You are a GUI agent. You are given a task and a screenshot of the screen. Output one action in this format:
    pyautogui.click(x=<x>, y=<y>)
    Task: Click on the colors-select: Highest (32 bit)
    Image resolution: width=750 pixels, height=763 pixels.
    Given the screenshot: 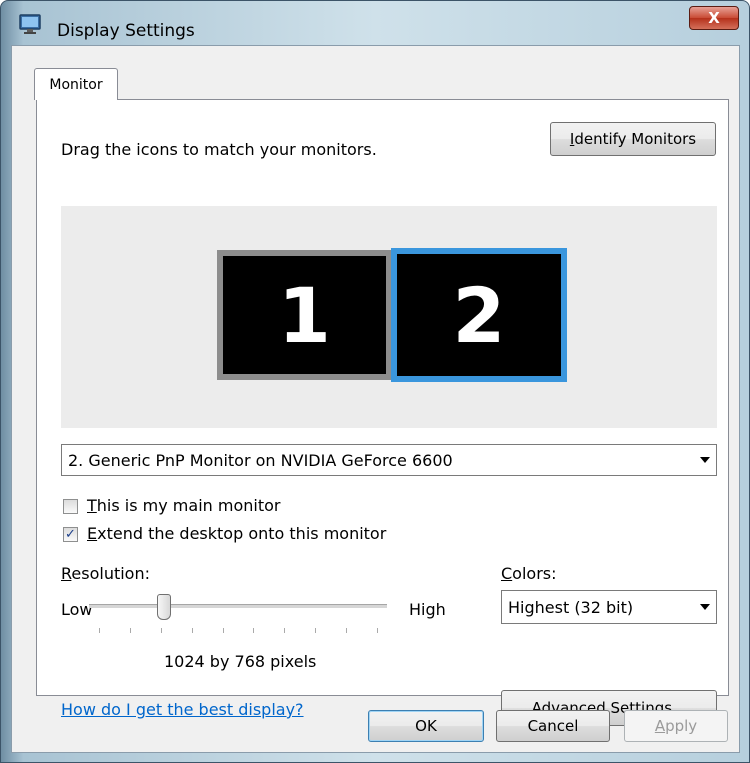 What is the action you would take?
    pyautogui.click(x=609, y=607)
    